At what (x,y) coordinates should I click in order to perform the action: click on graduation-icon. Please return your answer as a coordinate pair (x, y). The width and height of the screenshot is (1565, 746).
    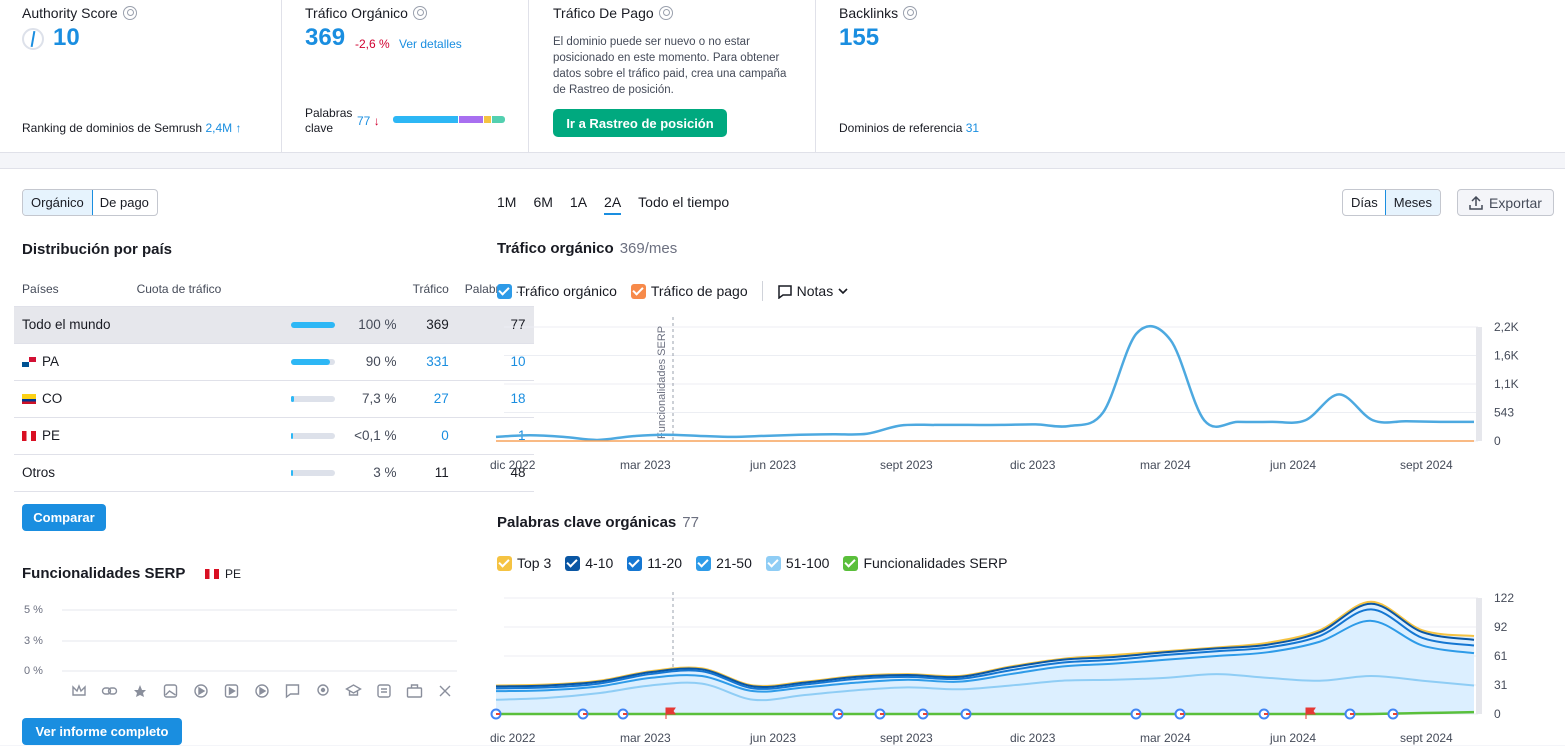
    Looking at the image, I should click on (353, 690).